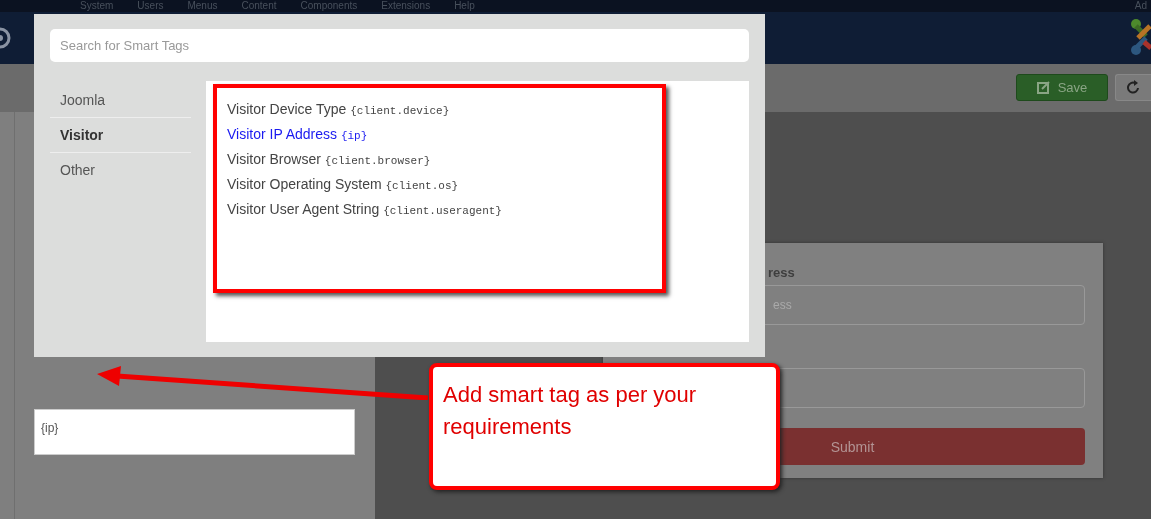 The width and height of the screenshot is (1151, 519). I want to click on tag-item: Visitor User Agent String {client.useragent}, so click(439, 213).